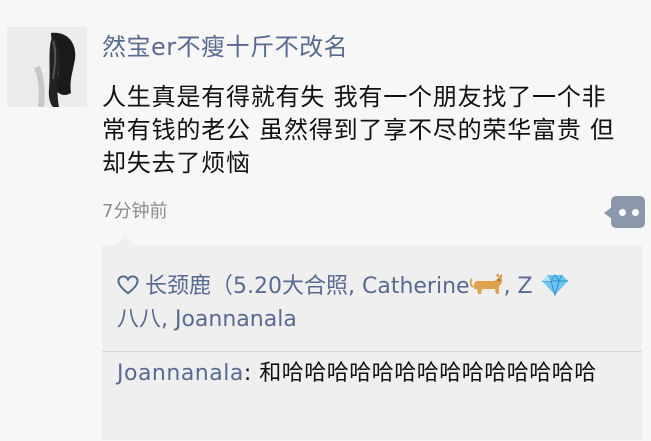  Describe the element at coordinates (135, 211) in the screenshot. I see `post-timestamp: 7分钟前` at that location.